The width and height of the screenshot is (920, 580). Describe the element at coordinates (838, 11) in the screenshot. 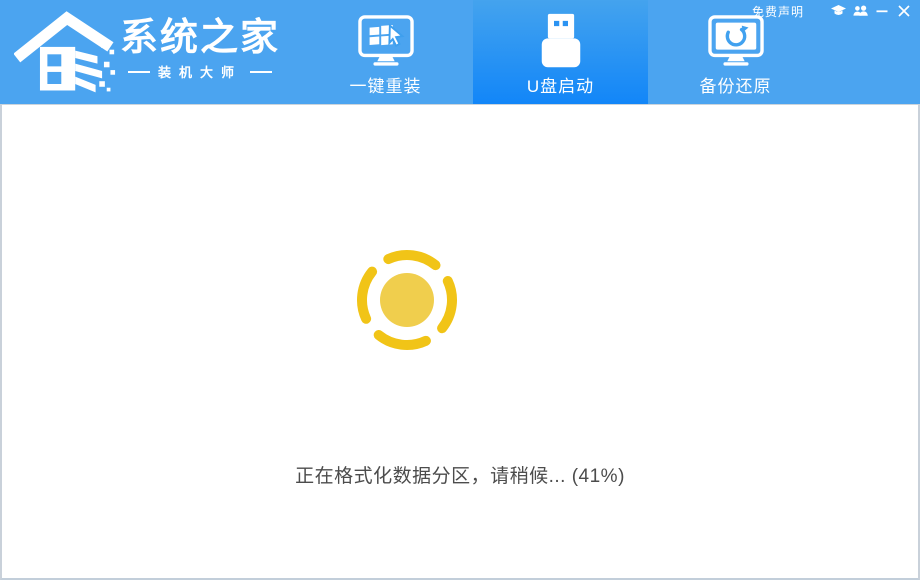

I see `graduation-cap-icon` at that location.